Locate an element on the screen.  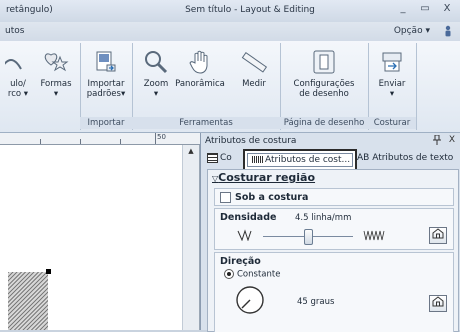
zoom-button: Zoom ▾ is located at coordinates (156, 74).